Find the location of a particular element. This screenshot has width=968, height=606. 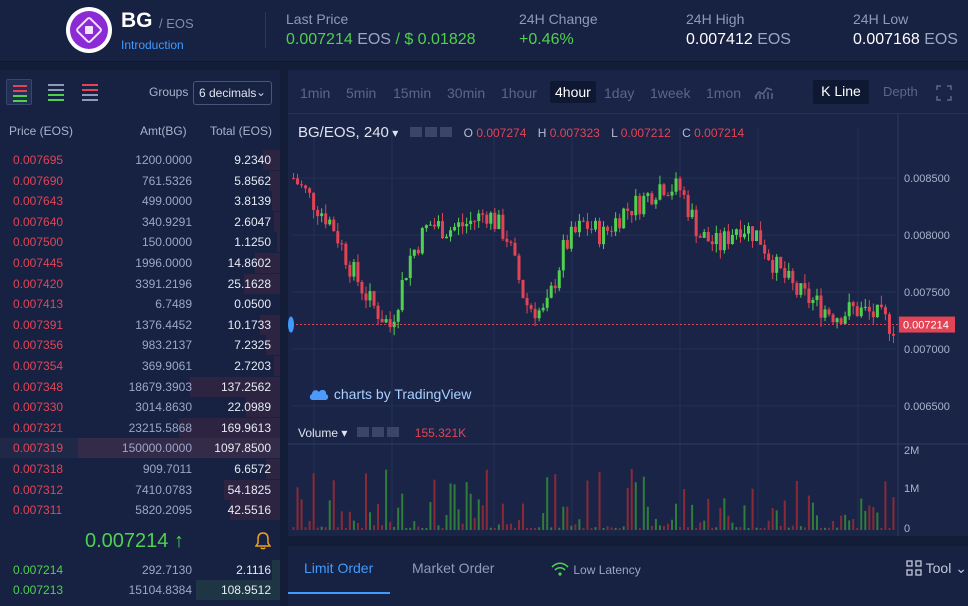

low-latency-toggle: Low Latency is located at coordinates (595, 569).